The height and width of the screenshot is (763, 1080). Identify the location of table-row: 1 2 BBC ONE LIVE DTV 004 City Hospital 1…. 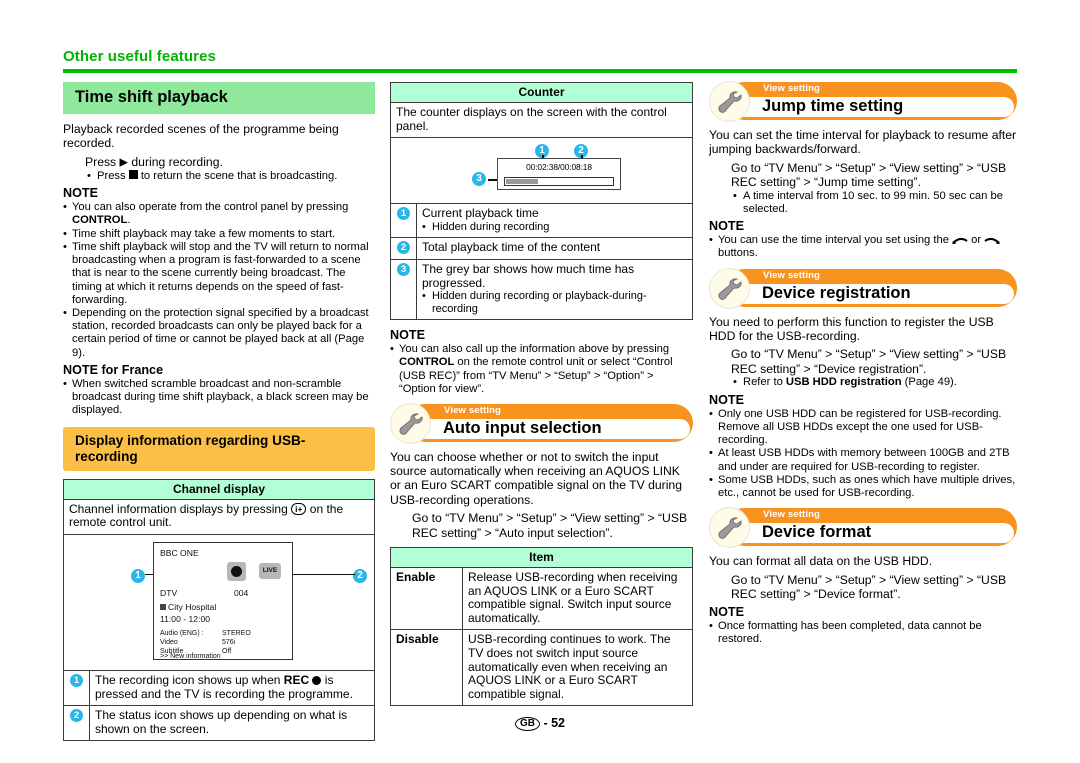
(219, 603).